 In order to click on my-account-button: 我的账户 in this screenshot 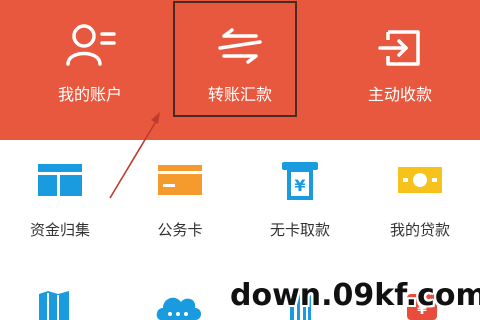, I will do `click(90, 70)`.